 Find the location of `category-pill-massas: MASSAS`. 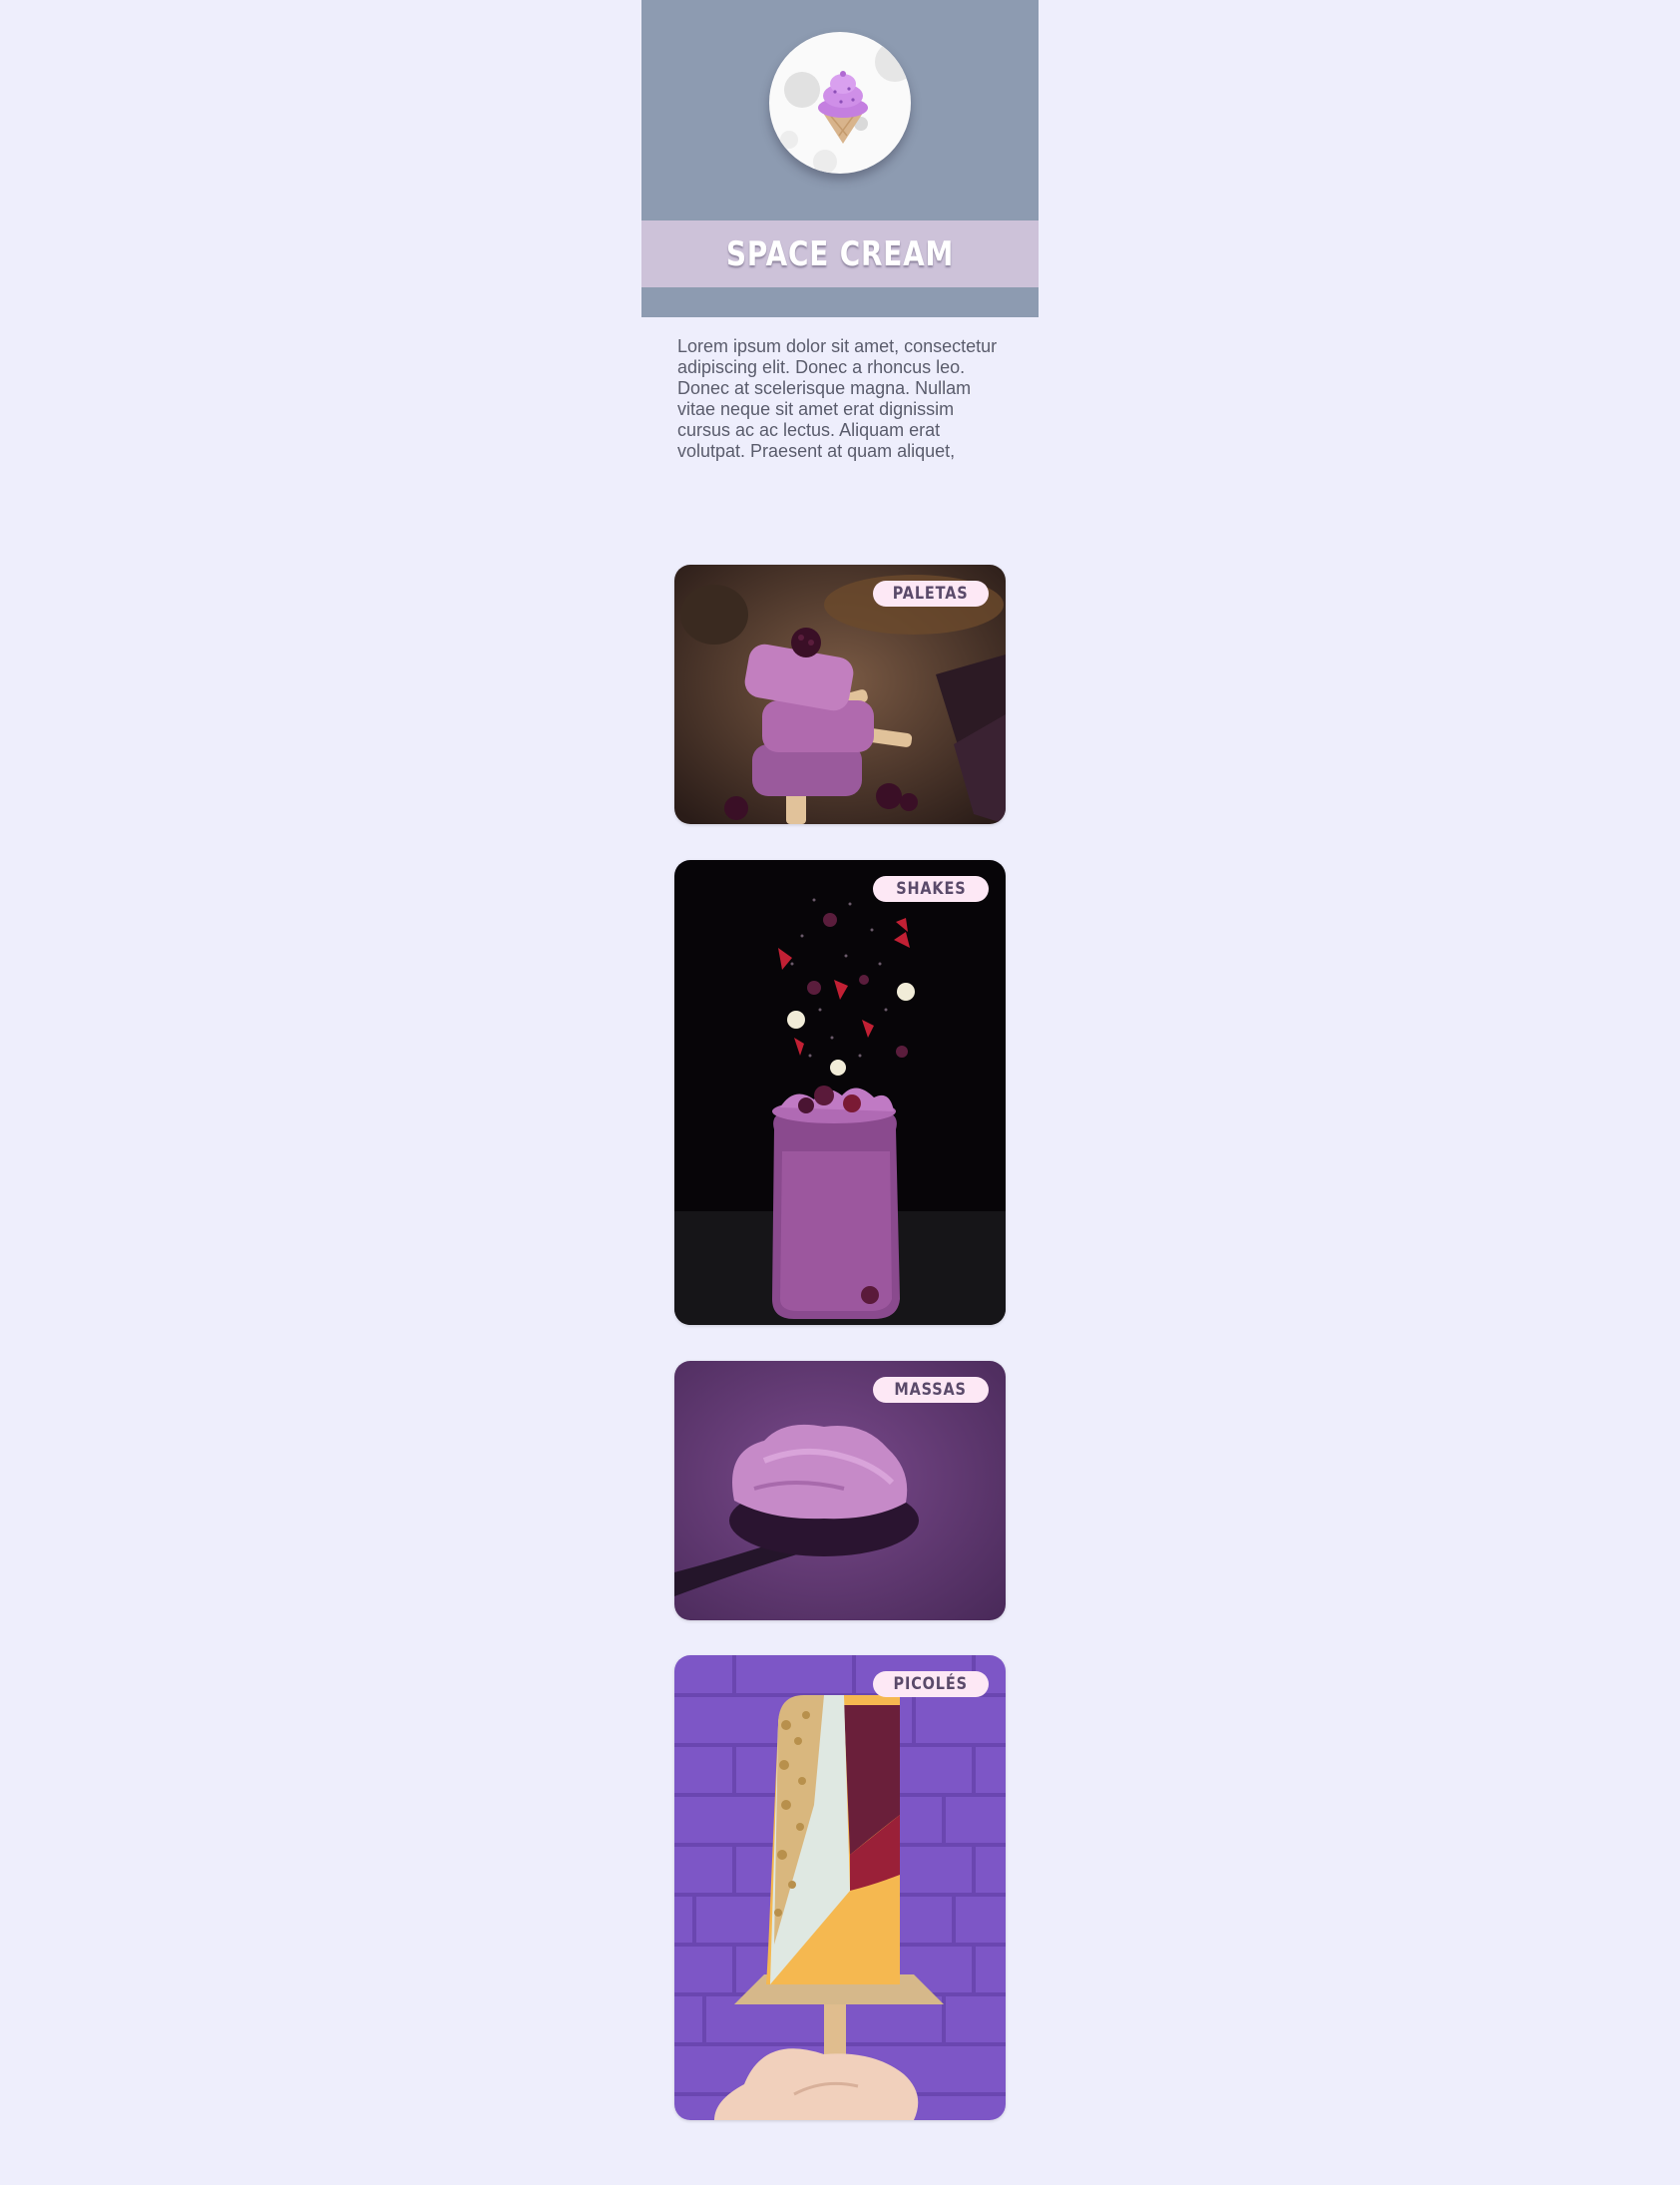

category-pill-massas: MASSAS is located at coordinates (931, 1390).